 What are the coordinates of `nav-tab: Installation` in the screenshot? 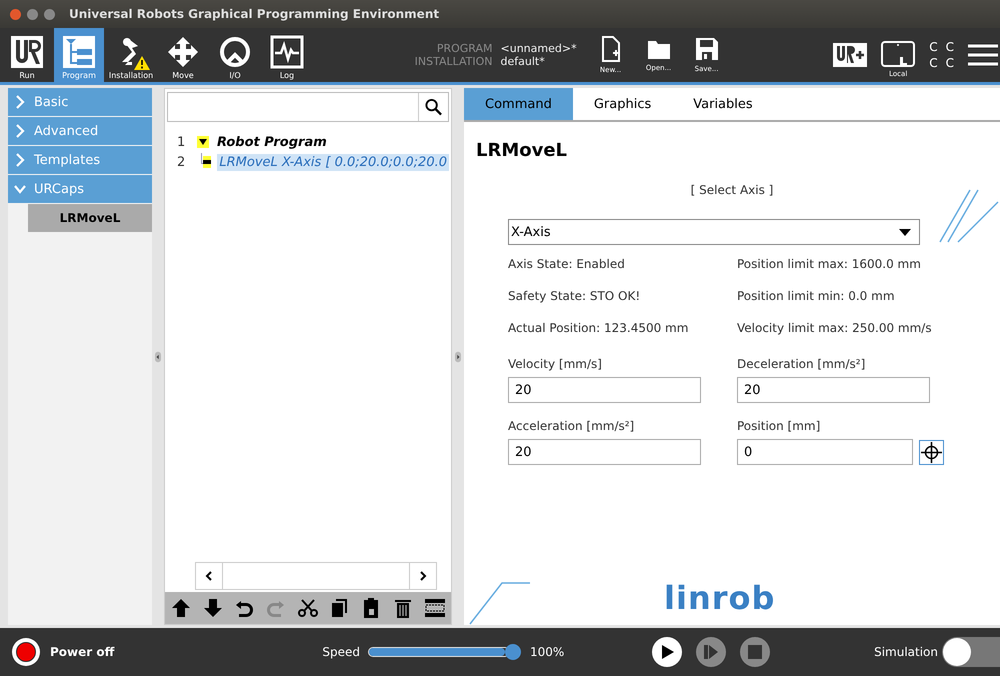 It's located at (131, 55).